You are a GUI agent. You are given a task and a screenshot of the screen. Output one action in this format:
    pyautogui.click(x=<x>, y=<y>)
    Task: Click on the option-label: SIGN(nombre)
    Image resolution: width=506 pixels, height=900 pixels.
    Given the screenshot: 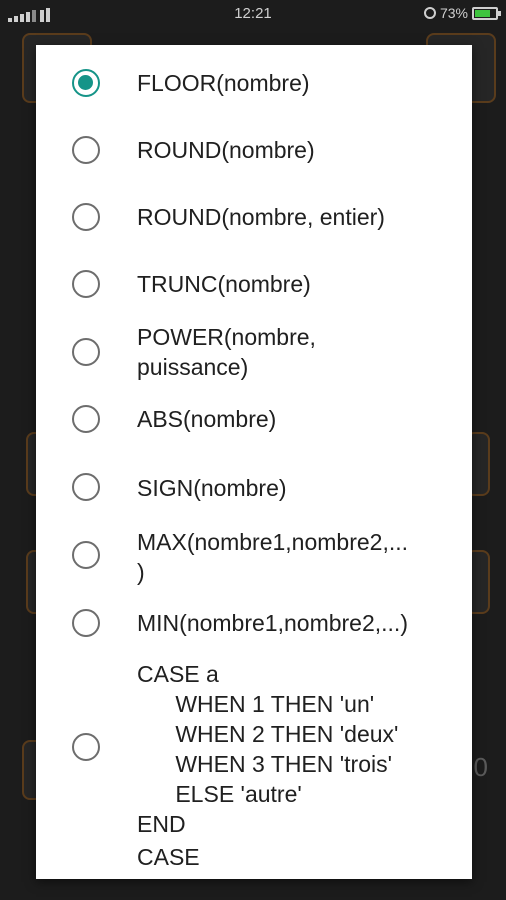 What is the action you would take?
    pyautogui.click(x=212, y=488)
    